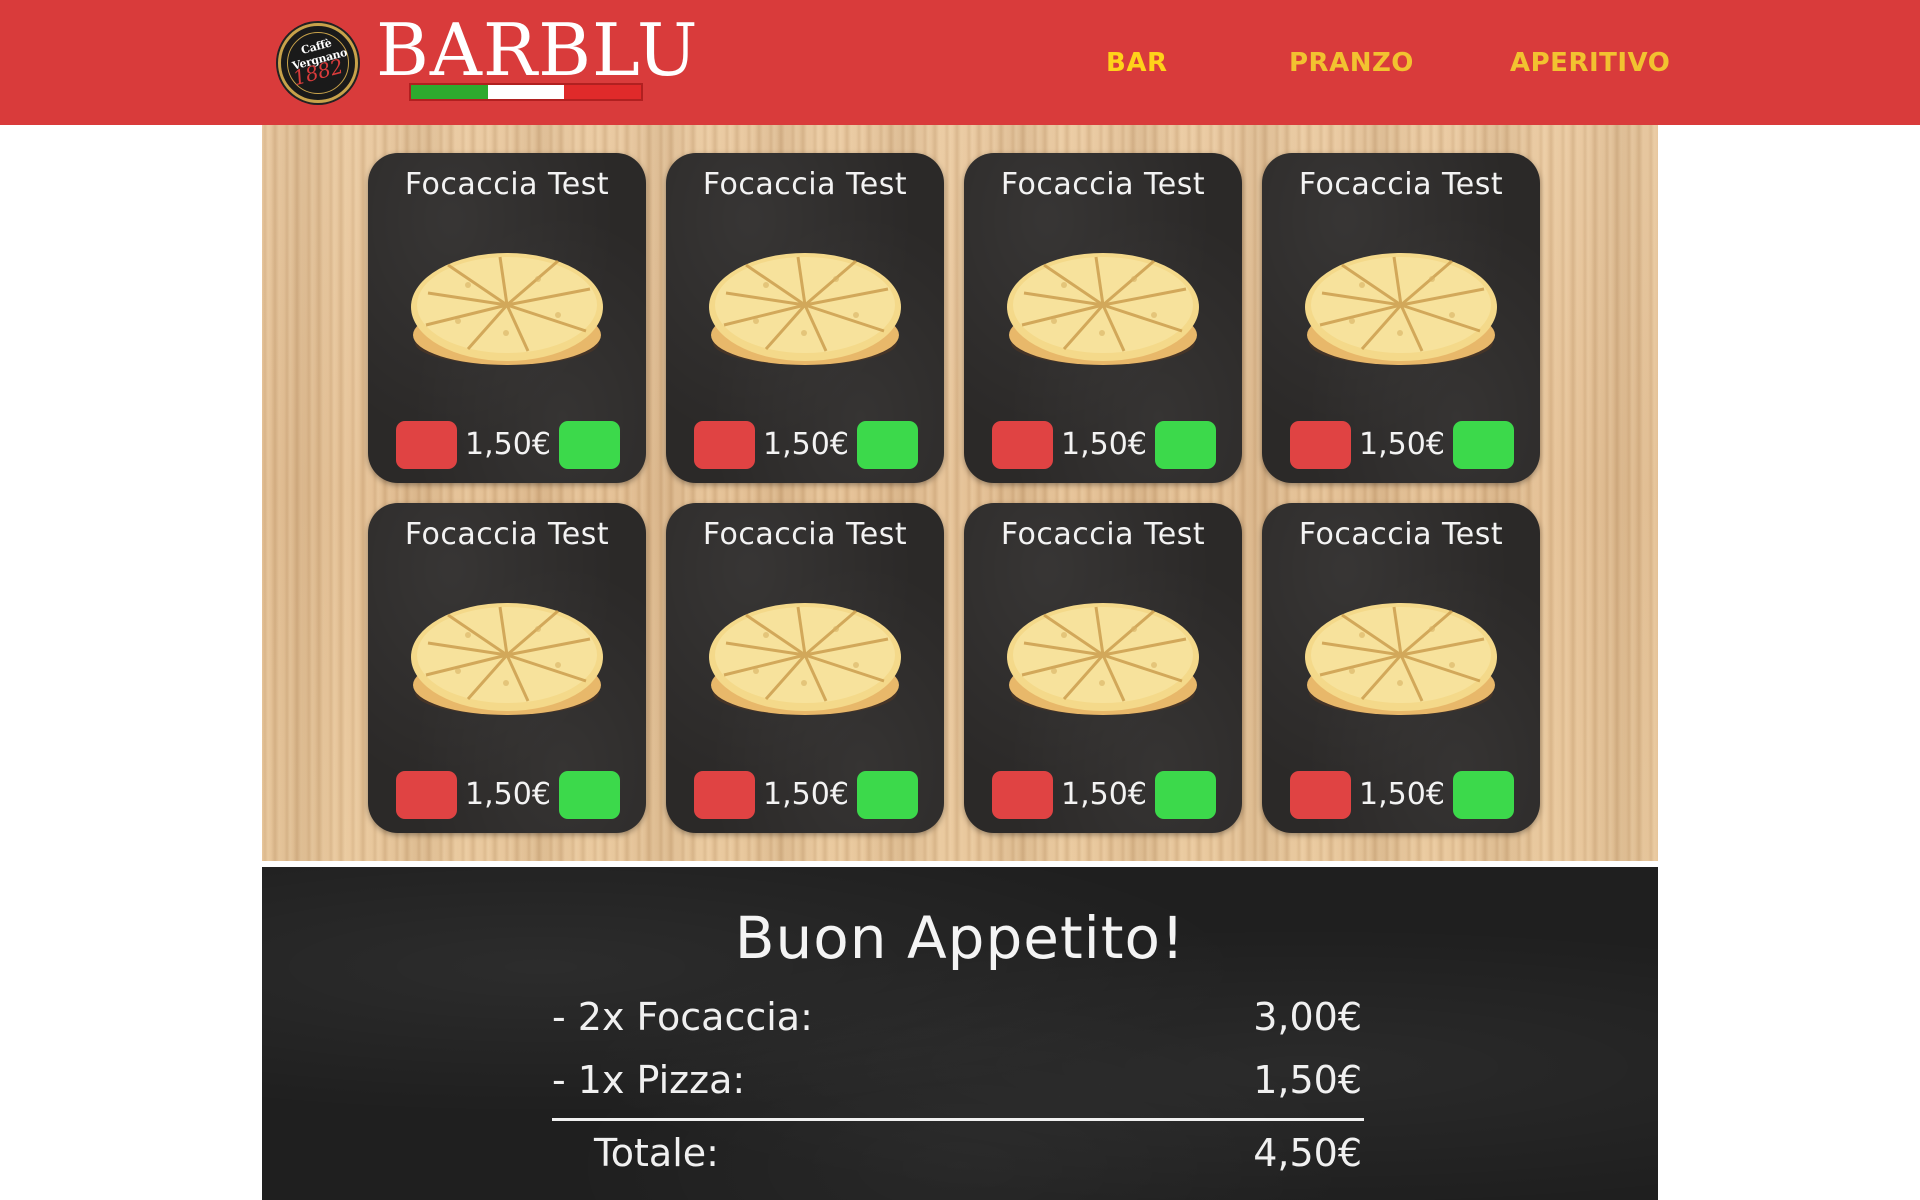 The height and width of the screenshot is (1200, 1920). What do you see at coordinates (960, 938) in the screenshot?
I see `summary-title: Buon Appetito!` at bounding box center [960, 938].